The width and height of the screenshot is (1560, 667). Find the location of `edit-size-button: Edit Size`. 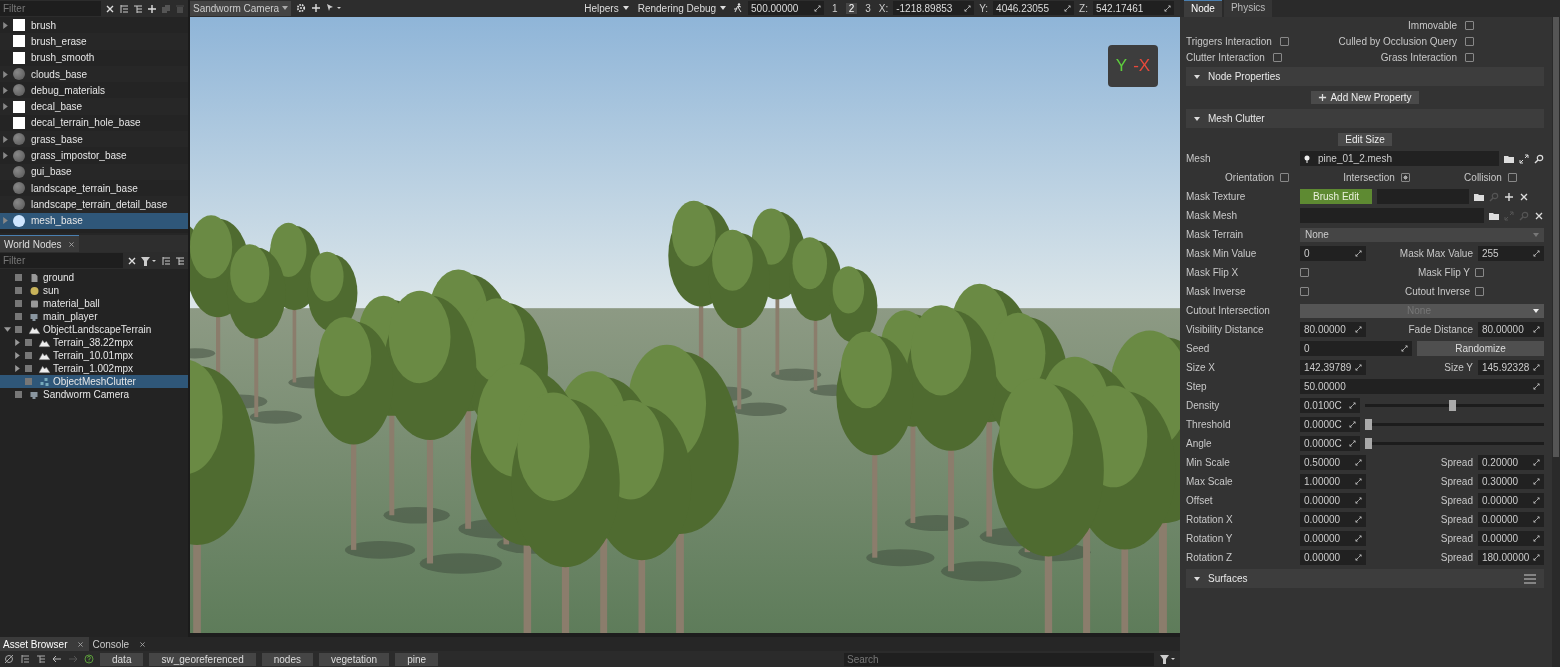

edit-size-button: Edit Size is located at coordinates (1365, 139).